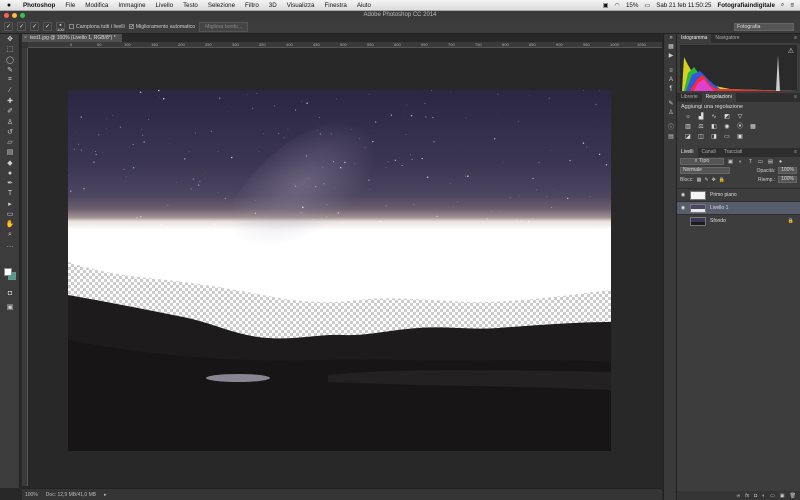 The height and width of the screenshot is (500, 800). I want to click on layer-name: Sfondo, so click(718, 221).